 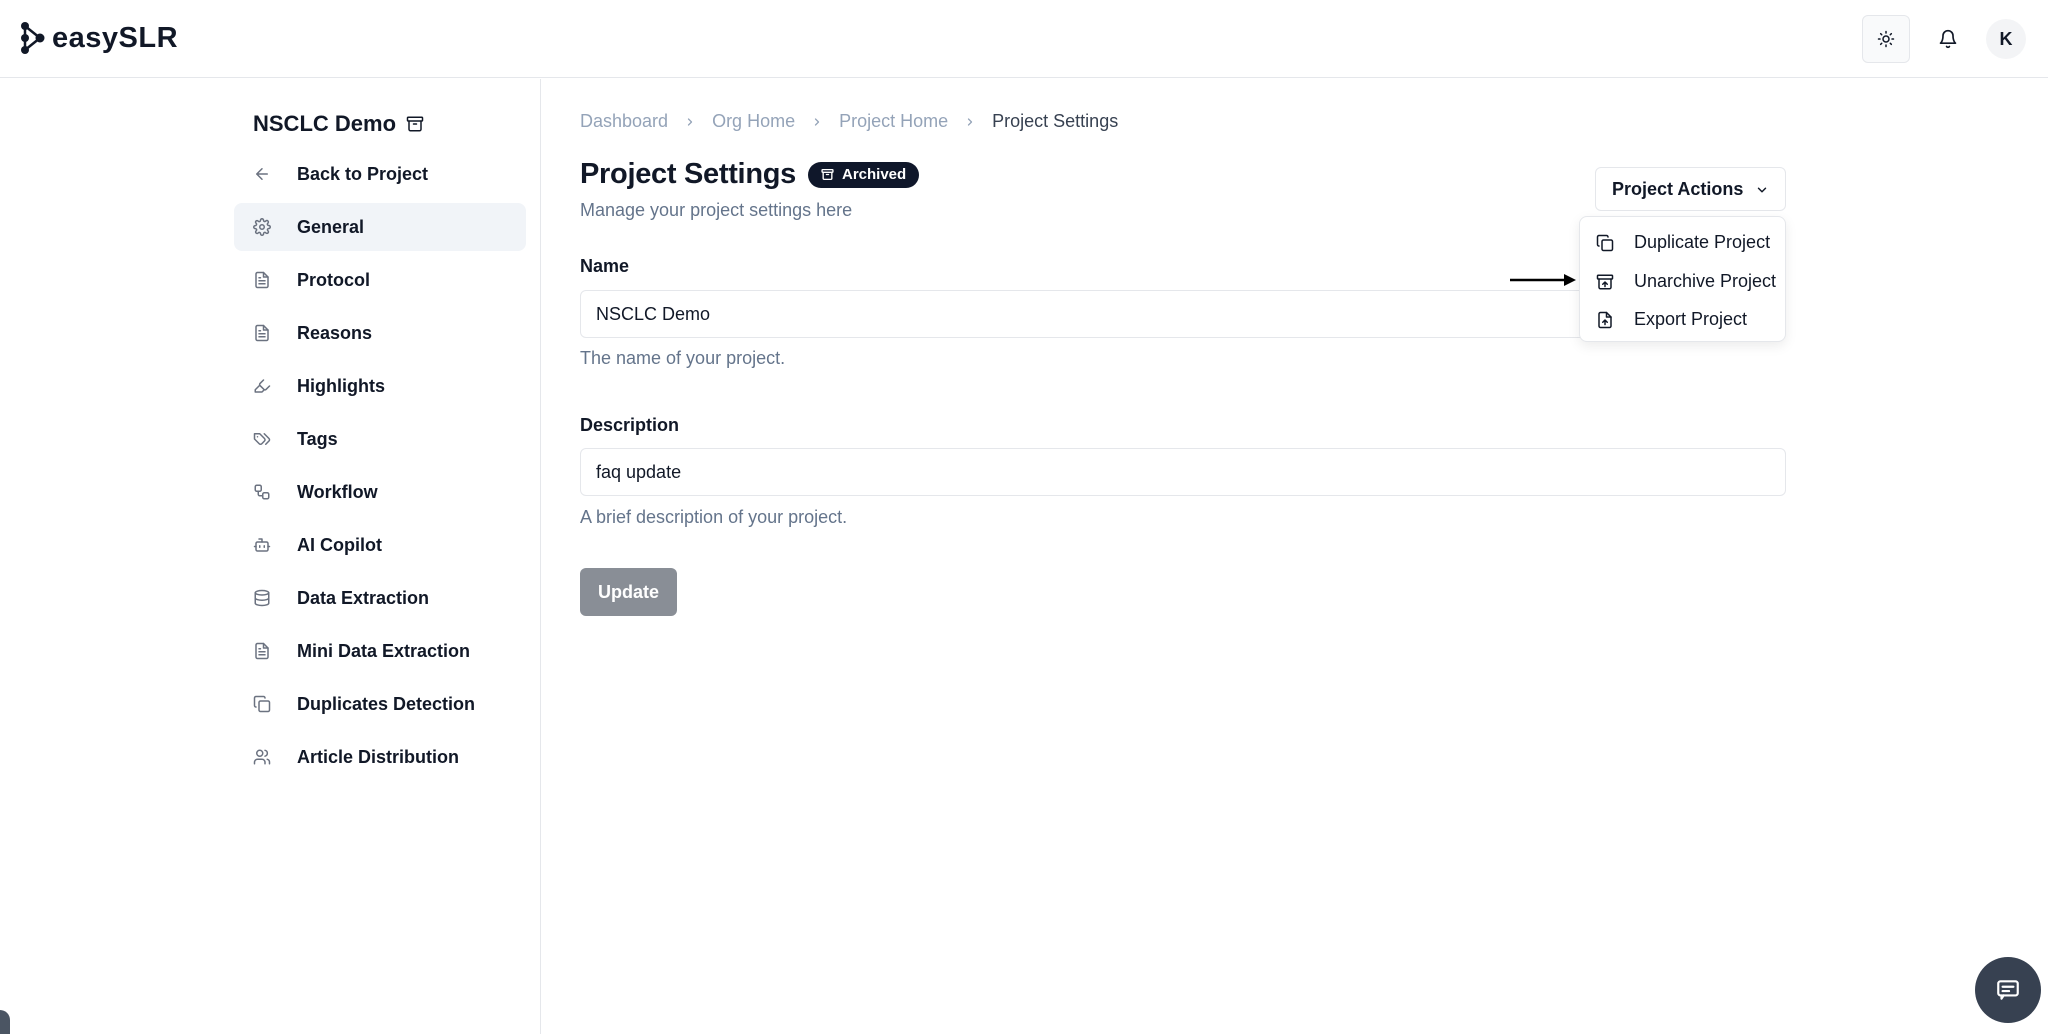 I want to click on notifications-button, so click(x=1948, y=39).